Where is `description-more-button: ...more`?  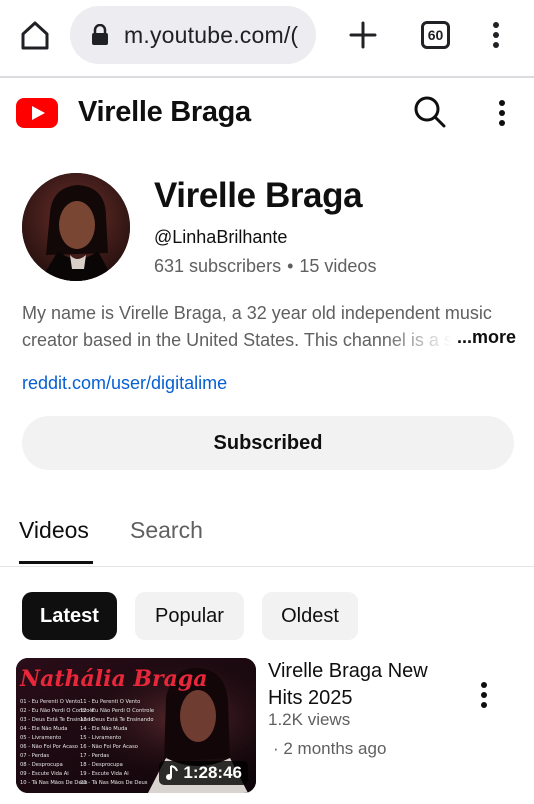
description-more-button: ...more is located at coordinates (486, 337).